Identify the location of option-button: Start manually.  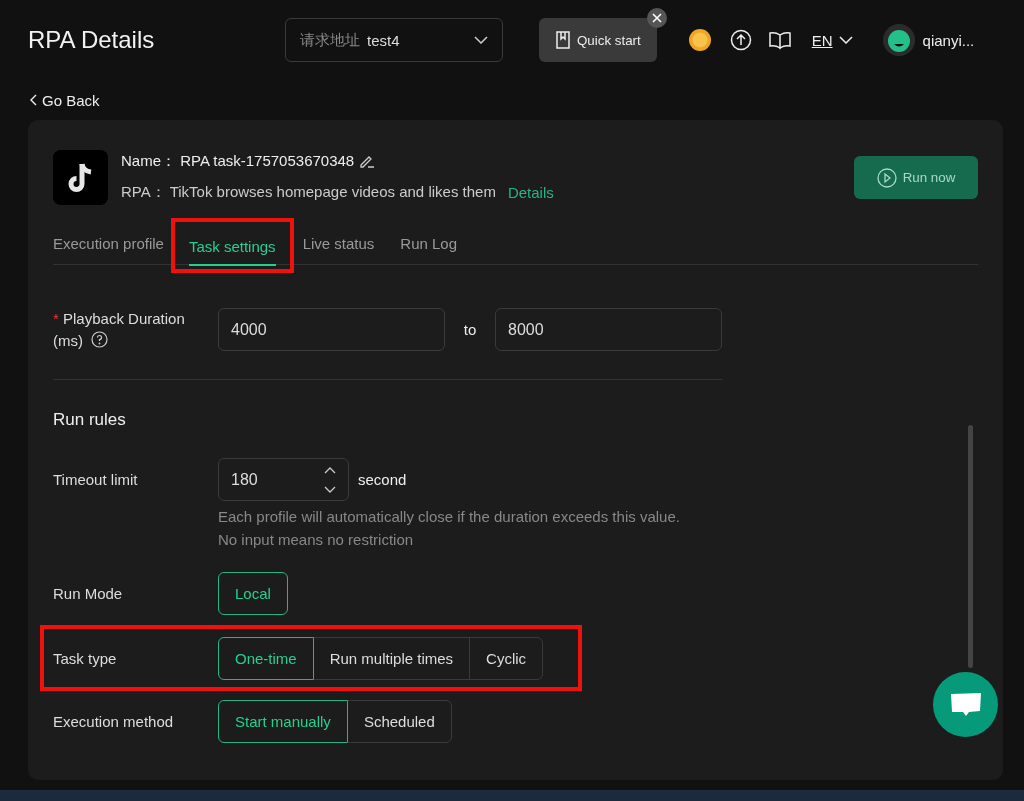
(283, 721).